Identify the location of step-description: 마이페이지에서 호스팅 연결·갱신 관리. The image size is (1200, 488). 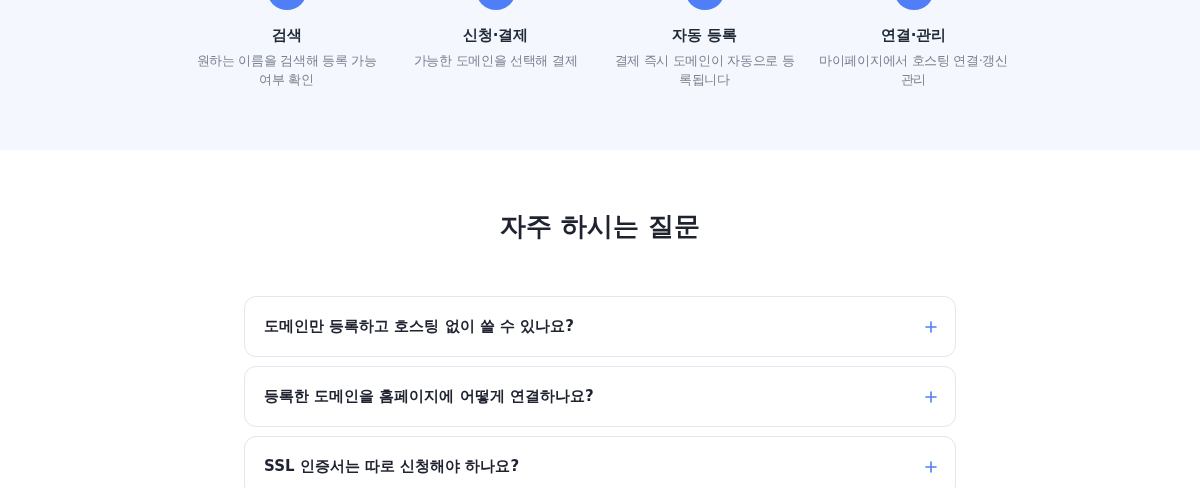
(913, 70).